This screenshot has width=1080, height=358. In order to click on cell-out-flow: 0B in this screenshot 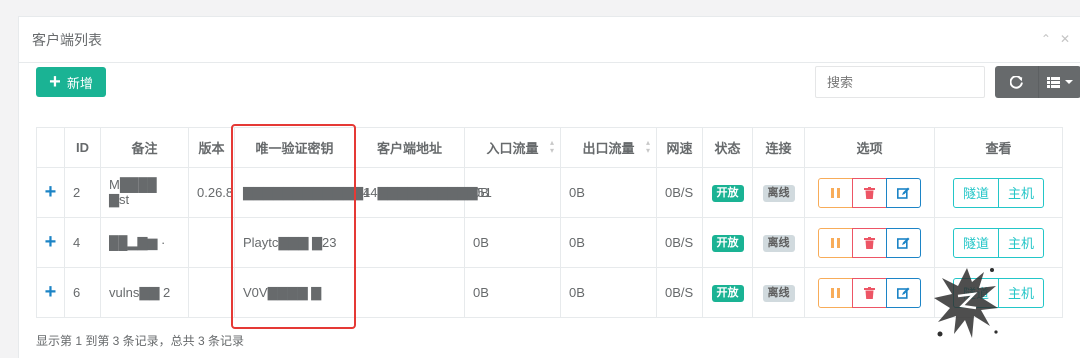, I will do `click(608, 192)`.